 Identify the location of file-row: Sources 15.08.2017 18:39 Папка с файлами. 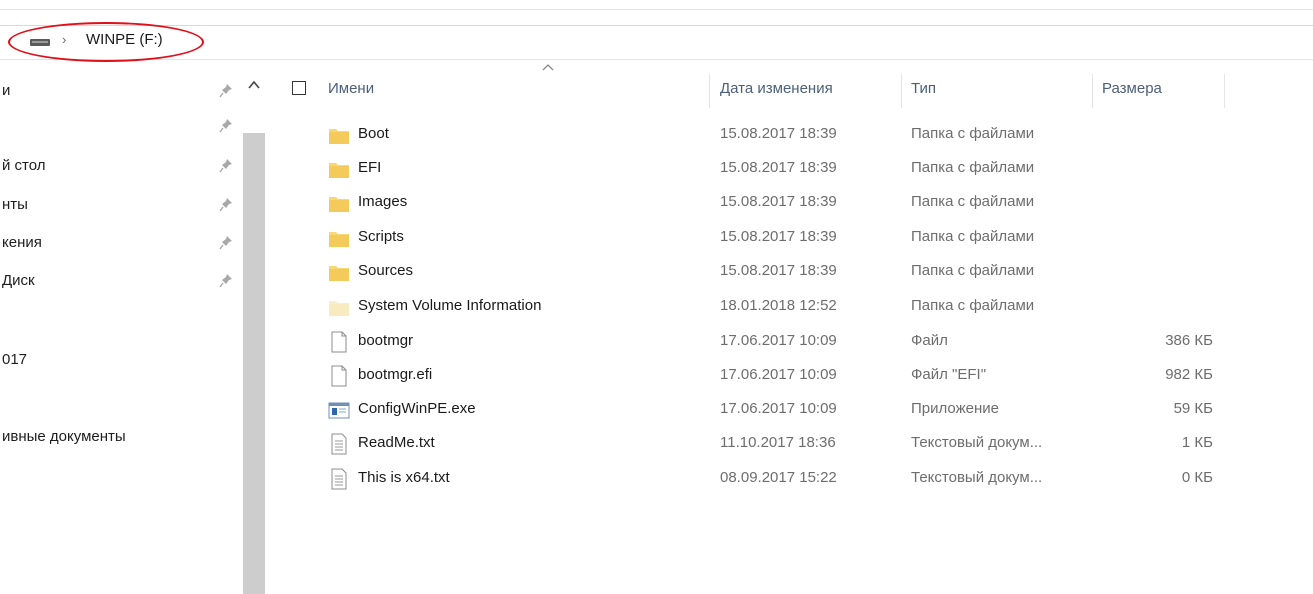
(789, 273).